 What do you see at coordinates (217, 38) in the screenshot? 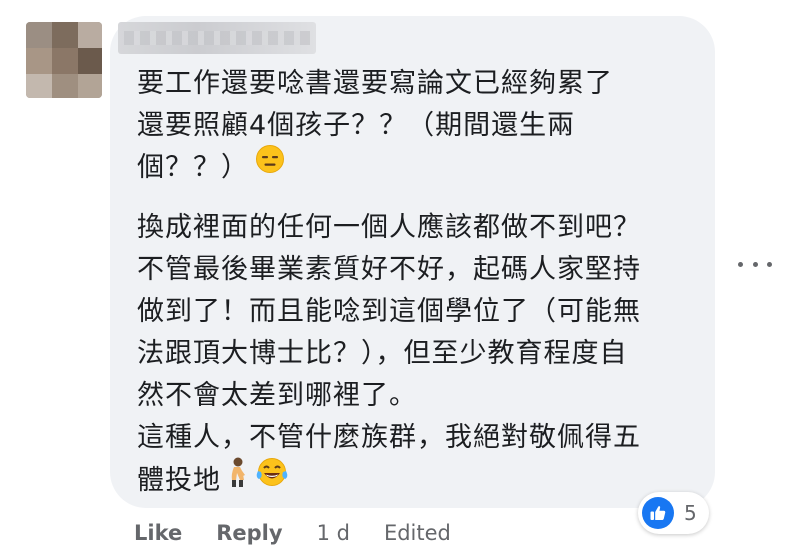
I see `author-name-redacted` at bounding box center [217, 38].